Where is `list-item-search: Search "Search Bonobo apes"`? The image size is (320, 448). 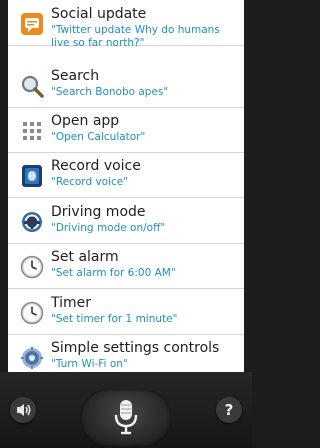
list-item-search: Search "Search Bonobo apes" is located at coordinates (126, 86).